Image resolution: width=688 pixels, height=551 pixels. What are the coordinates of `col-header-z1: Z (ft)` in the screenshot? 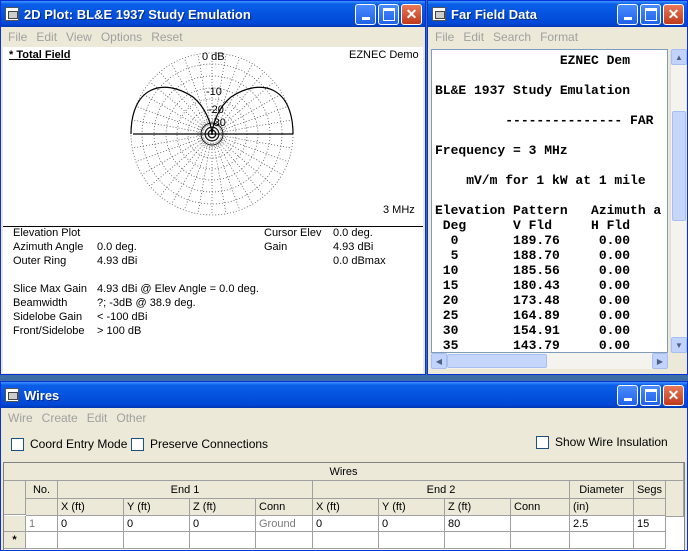 It's located at (223, 507).